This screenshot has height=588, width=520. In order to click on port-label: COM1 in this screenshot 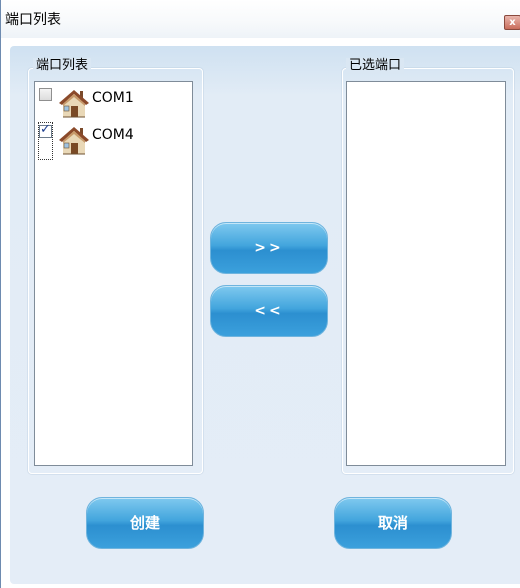, I will do `click(113, 98)`.